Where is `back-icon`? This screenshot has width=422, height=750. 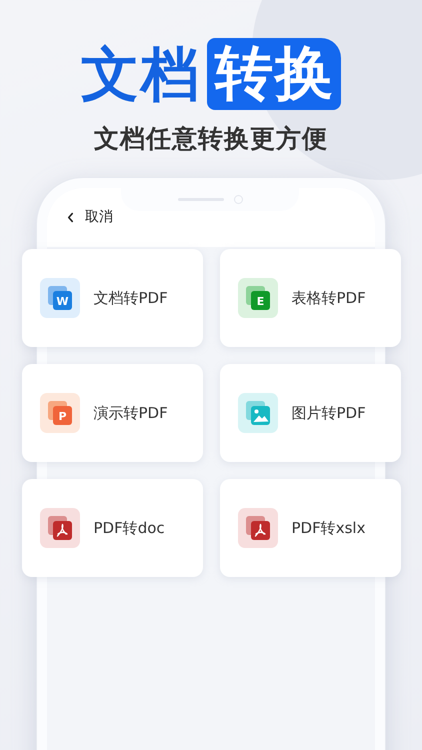 back-icon is located at coordinates (70, 217).